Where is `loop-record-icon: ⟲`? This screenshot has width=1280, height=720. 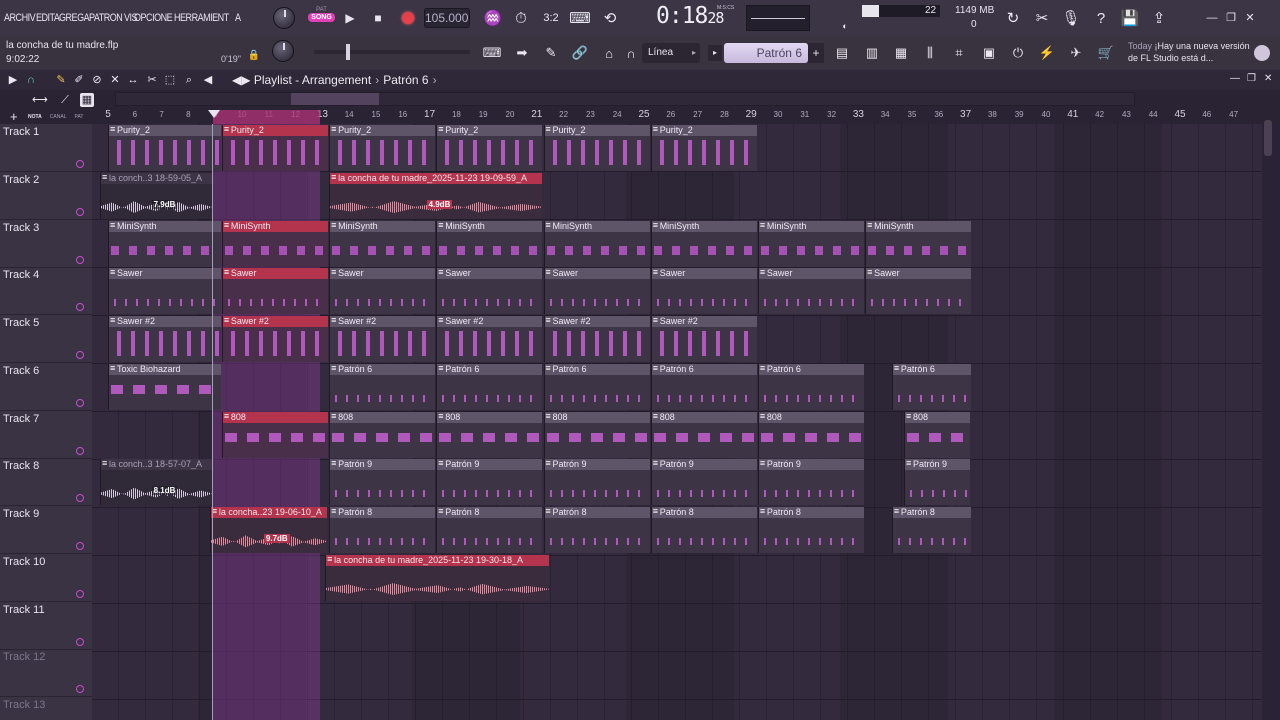 loop-record-icon: ⟲ is located at coordinates (610, 18).